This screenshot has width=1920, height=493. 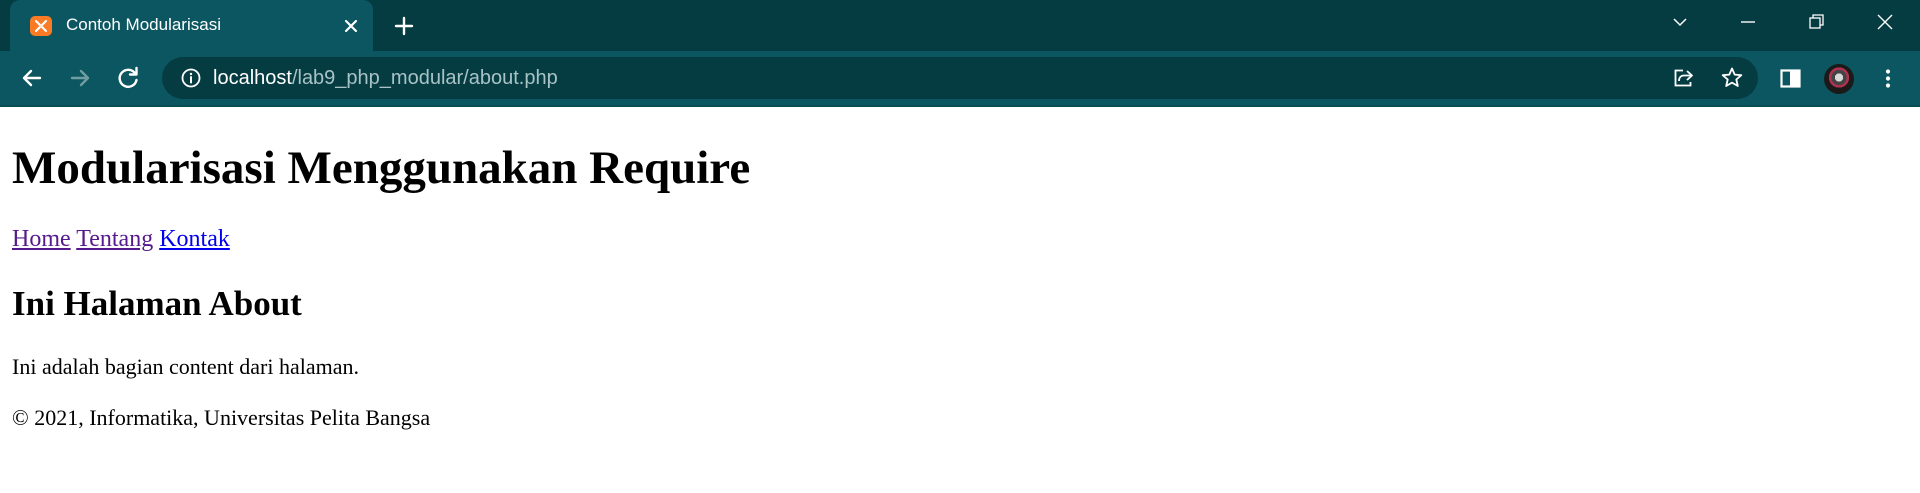 I want to click on url-text: localhost/lab9_php_modular/about.php, so click(x=385, y=78).